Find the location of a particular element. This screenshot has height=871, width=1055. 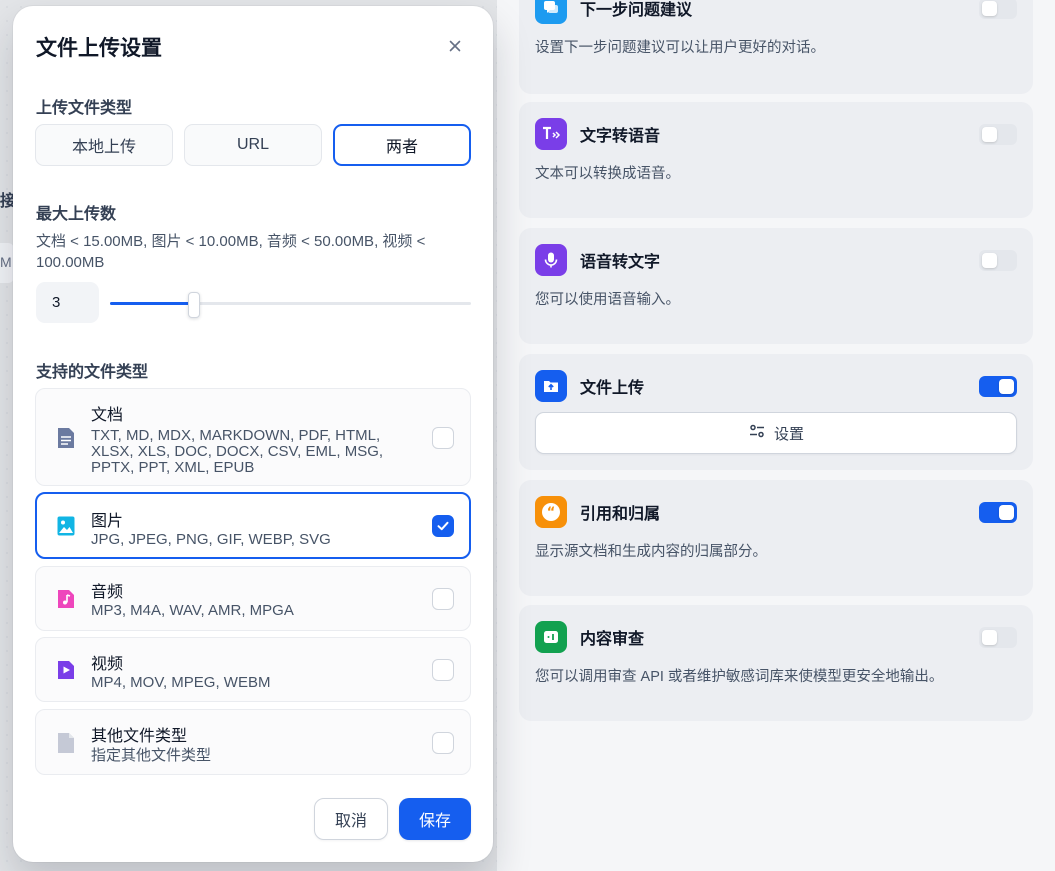

file-type-image: 图片 JPG, JPEG, PNG, GIF, WEBP, SVG is located at coordinates (253, 525).